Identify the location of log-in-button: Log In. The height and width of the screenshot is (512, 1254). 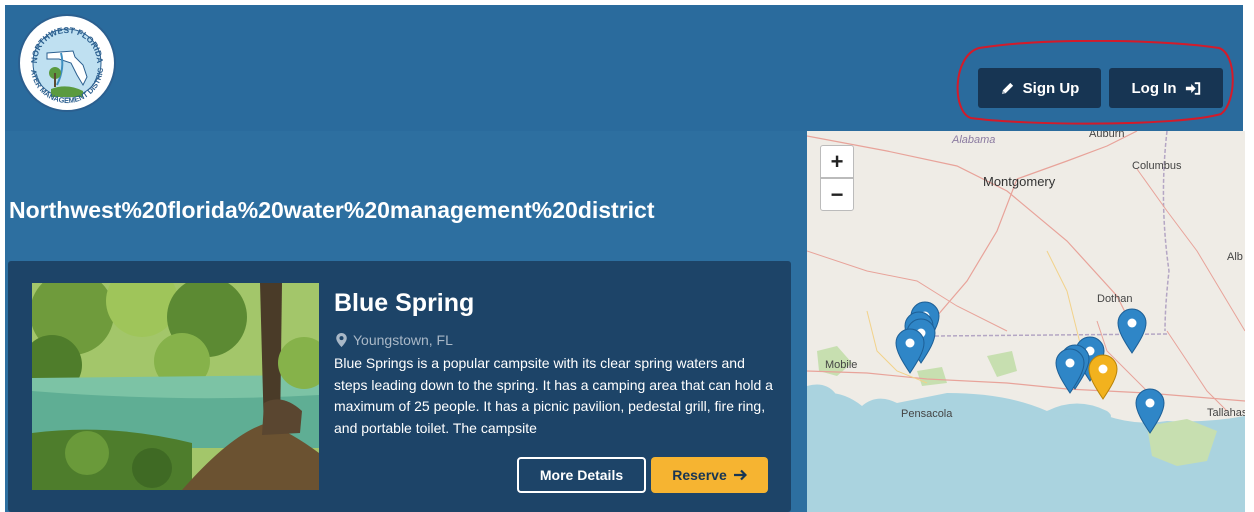
(1166, 88).